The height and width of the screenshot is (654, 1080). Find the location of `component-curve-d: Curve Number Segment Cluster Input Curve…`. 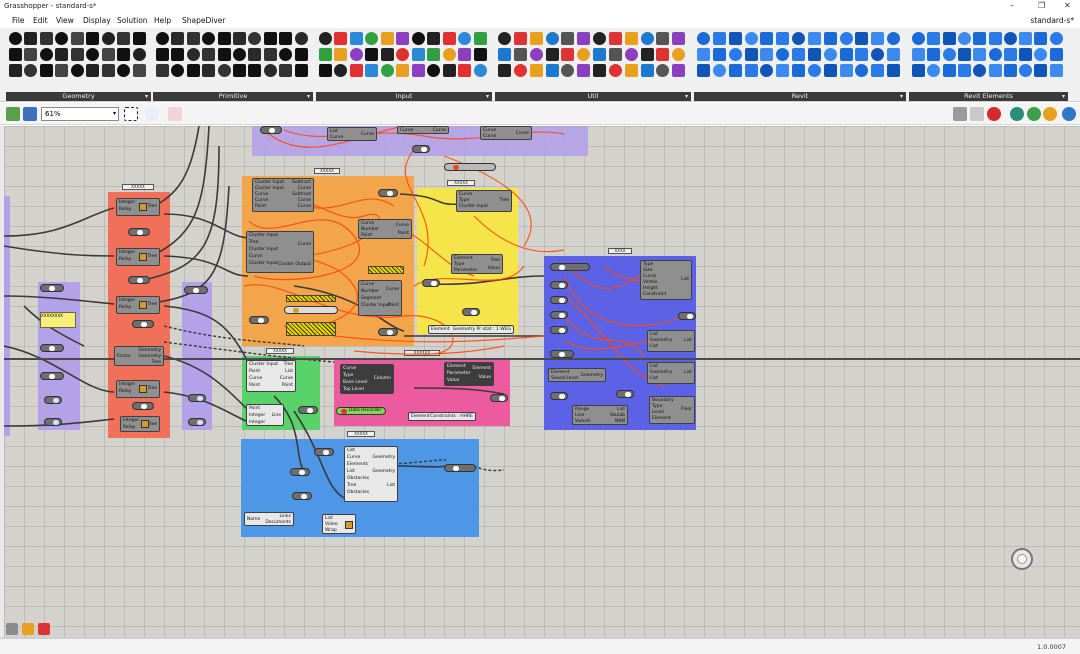

component-curve-d: Curve Number Segment Cluster Input Curve… is located at coordinates (380, 298).